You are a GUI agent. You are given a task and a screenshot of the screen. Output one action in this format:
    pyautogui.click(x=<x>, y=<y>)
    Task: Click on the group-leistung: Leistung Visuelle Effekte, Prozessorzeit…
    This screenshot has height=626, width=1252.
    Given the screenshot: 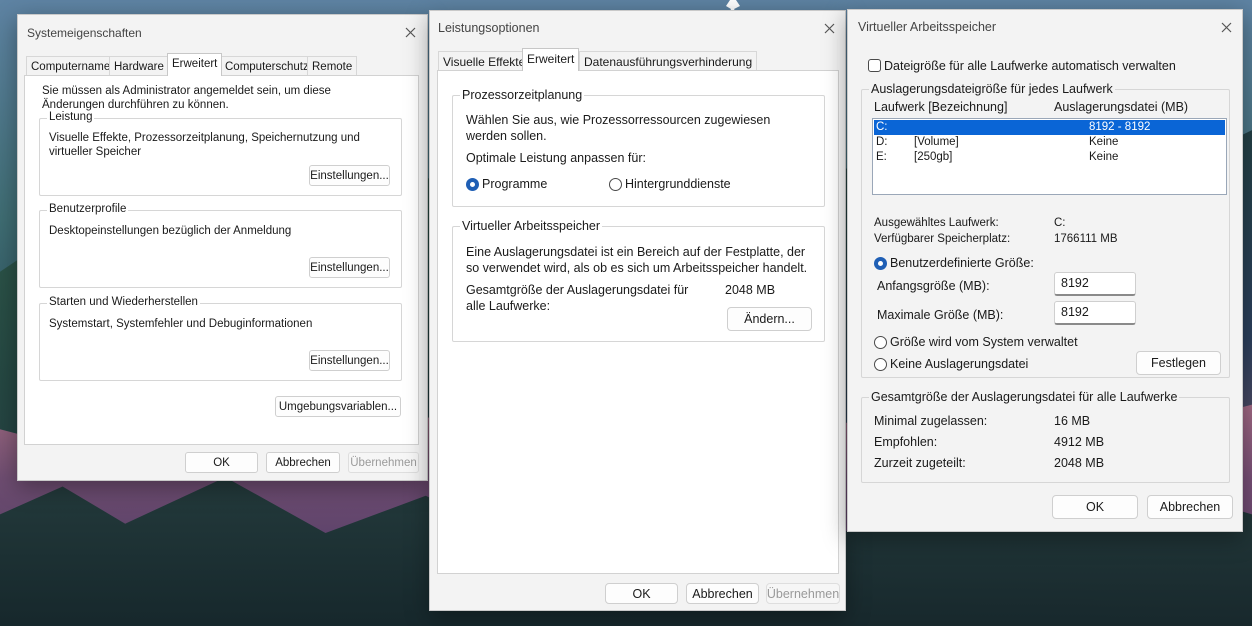 What is the action you would take?
    pyautogui.click(x=220, y=153)
    